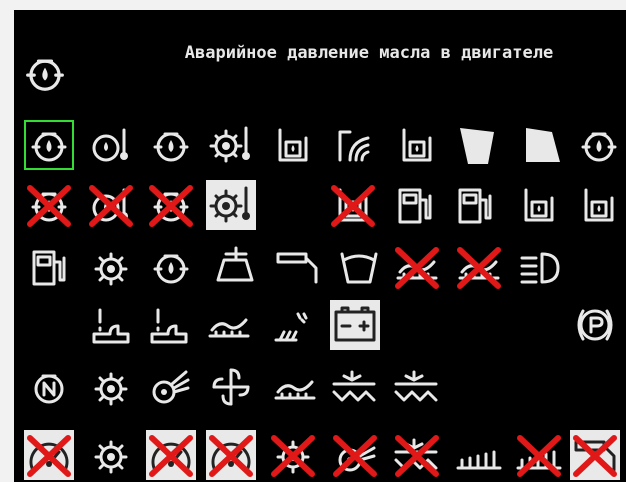 Image resolution: width=626 pixels, height=482 pixels. Describe the element at coordinates (49, 387) in the screenshot. I see `neutral-icon` at that location.